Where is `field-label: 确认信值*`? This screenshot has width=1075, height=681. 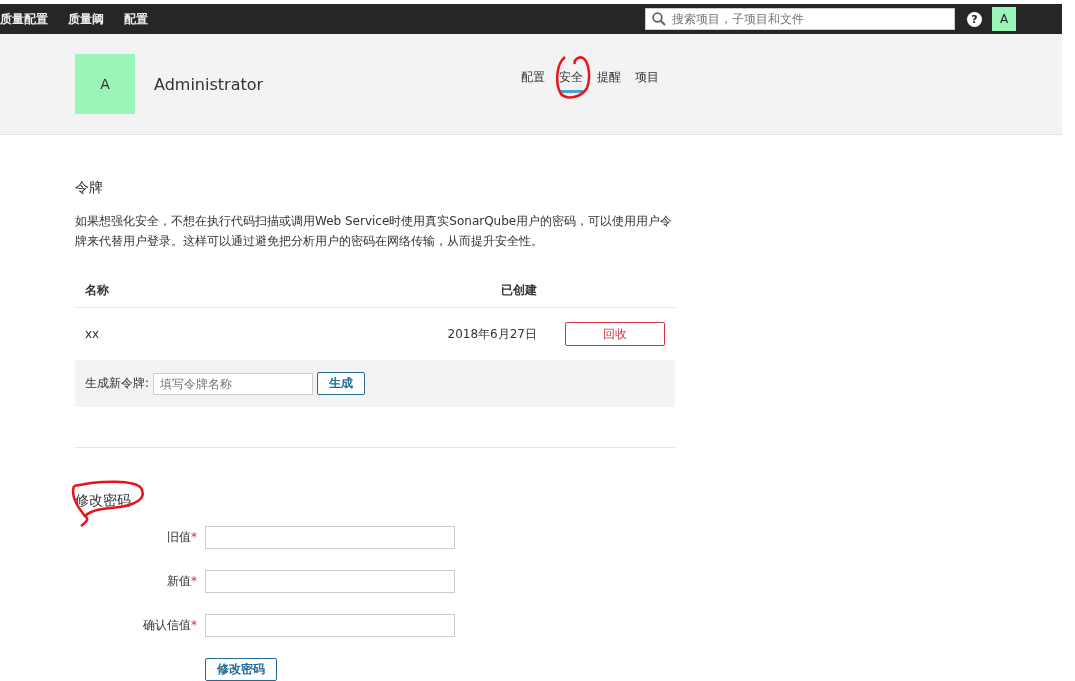 field-label: 确认信值* is located at coordinates (169, 625).